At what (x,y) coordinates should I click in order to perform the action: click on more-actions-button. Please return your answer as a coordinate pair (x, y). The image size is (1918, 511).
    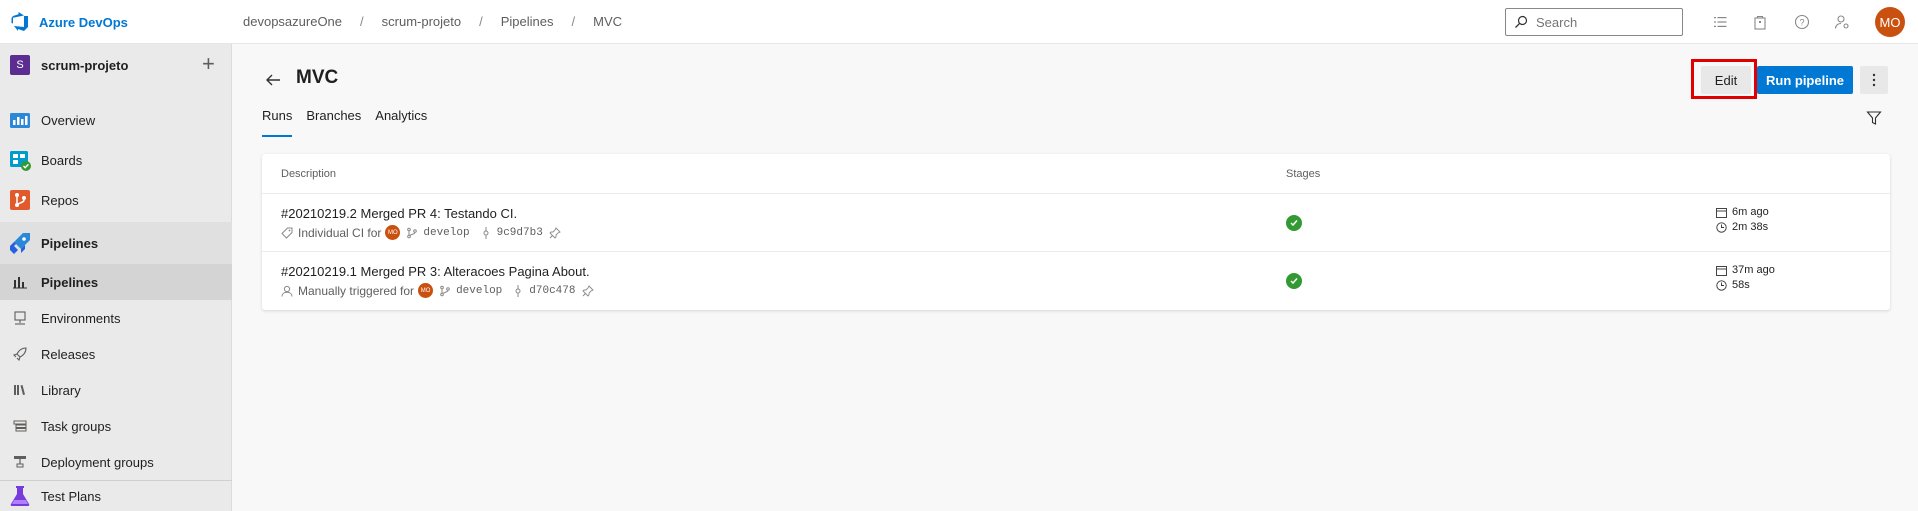
    Looking at the image, I should click on (1874, 80).